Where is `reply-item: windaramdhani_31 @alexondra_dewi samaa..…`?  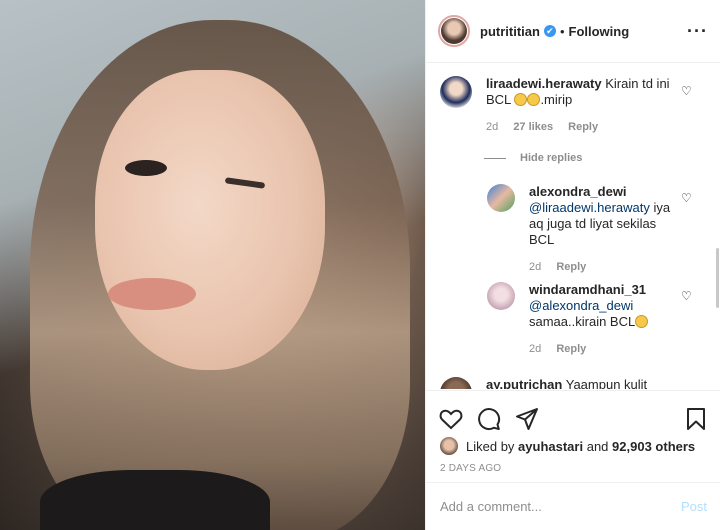 reply-item: windaramdhani_31 @alexondra_dewi samaa..… is located at coordinates (587, 319).